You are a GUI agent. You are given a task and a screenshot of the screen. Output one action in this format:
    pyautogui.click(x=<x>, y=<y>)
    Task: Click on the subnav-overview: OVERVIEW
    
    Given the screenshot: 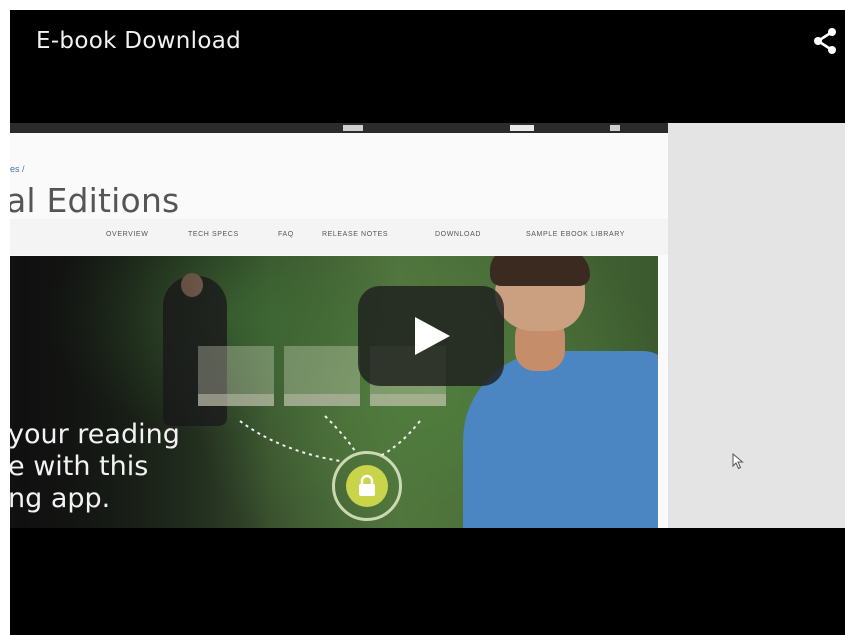 What is the action you would take?
    pyautogui.click(x=127, y=234)
    